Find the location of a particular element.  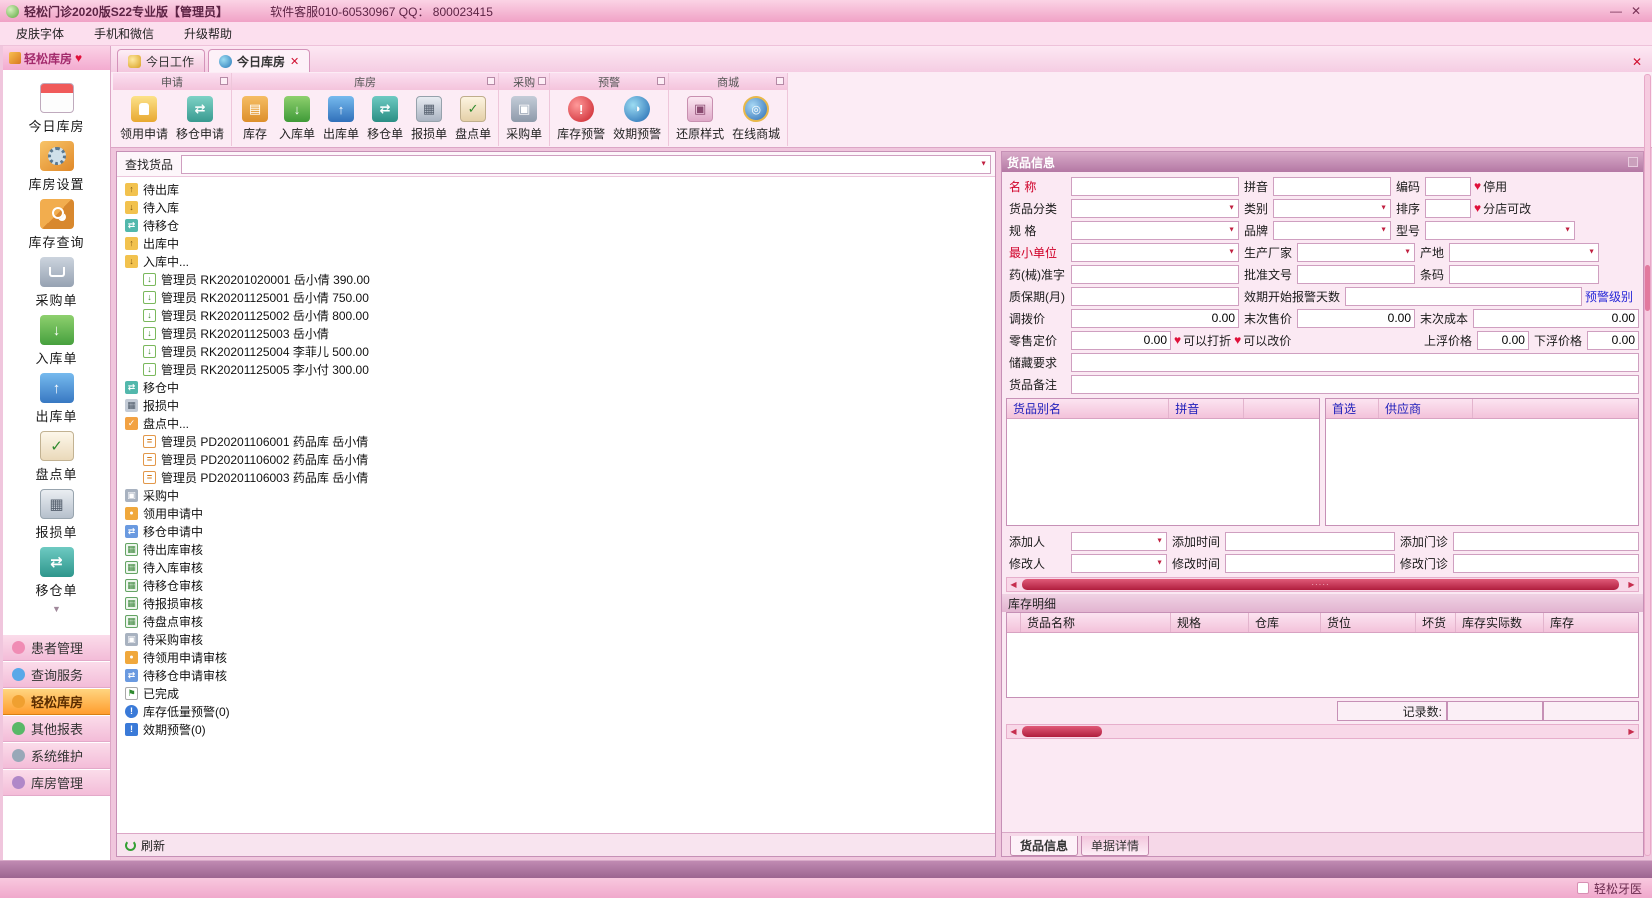

goods-search-input is located at coordinates (586, 164).